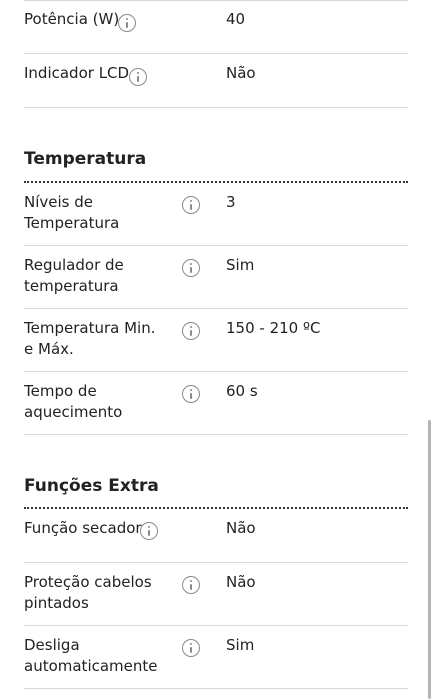 Image resolution: width=432 pixels, height=699 pixels. Describe the element at coordinates (91, 655) in the screenshot. I see `spec-label: Desliga automaticamente` at that location.